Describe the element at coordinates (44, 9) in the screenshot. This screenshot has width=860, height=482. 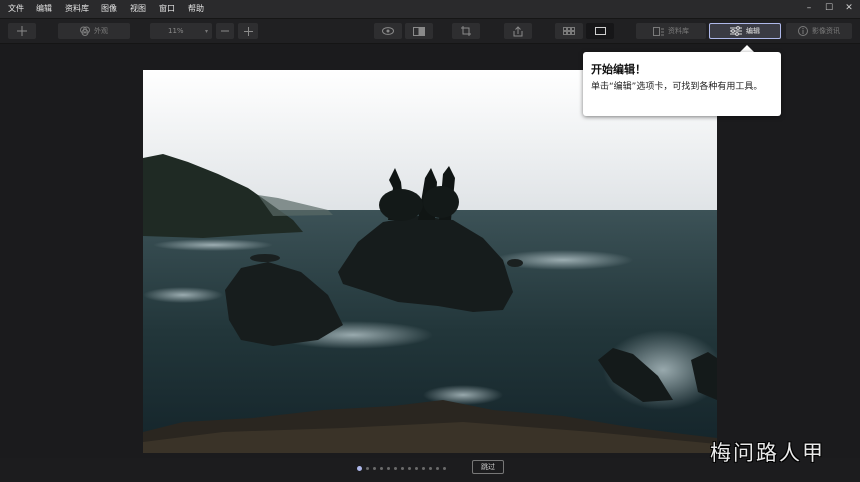
I see `menu-edit: 编辑` at that location.